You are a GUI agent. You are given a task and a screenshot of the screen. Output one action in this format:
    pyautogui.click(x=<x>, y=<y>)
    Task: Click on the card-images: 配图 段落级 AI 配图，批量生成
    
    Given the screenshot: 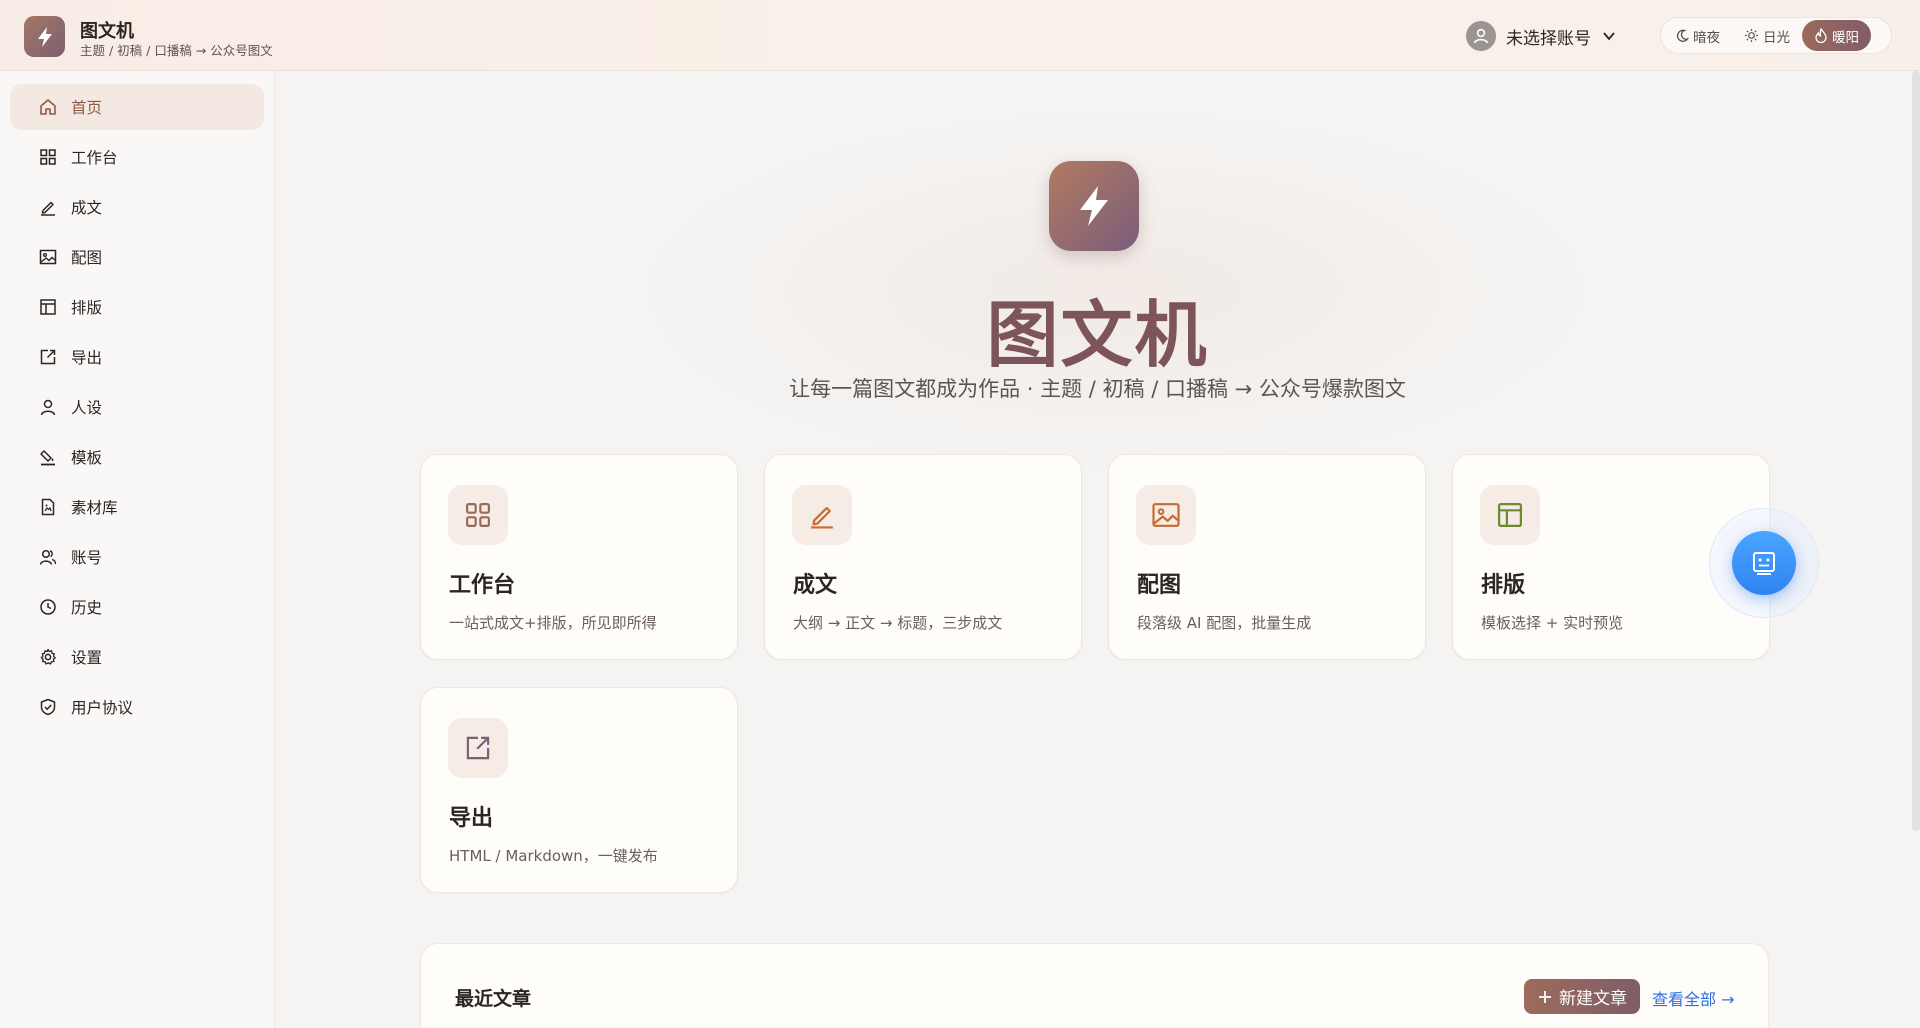 What is the action you would take?
    pyautogui.click(x=1267, y=557)
    